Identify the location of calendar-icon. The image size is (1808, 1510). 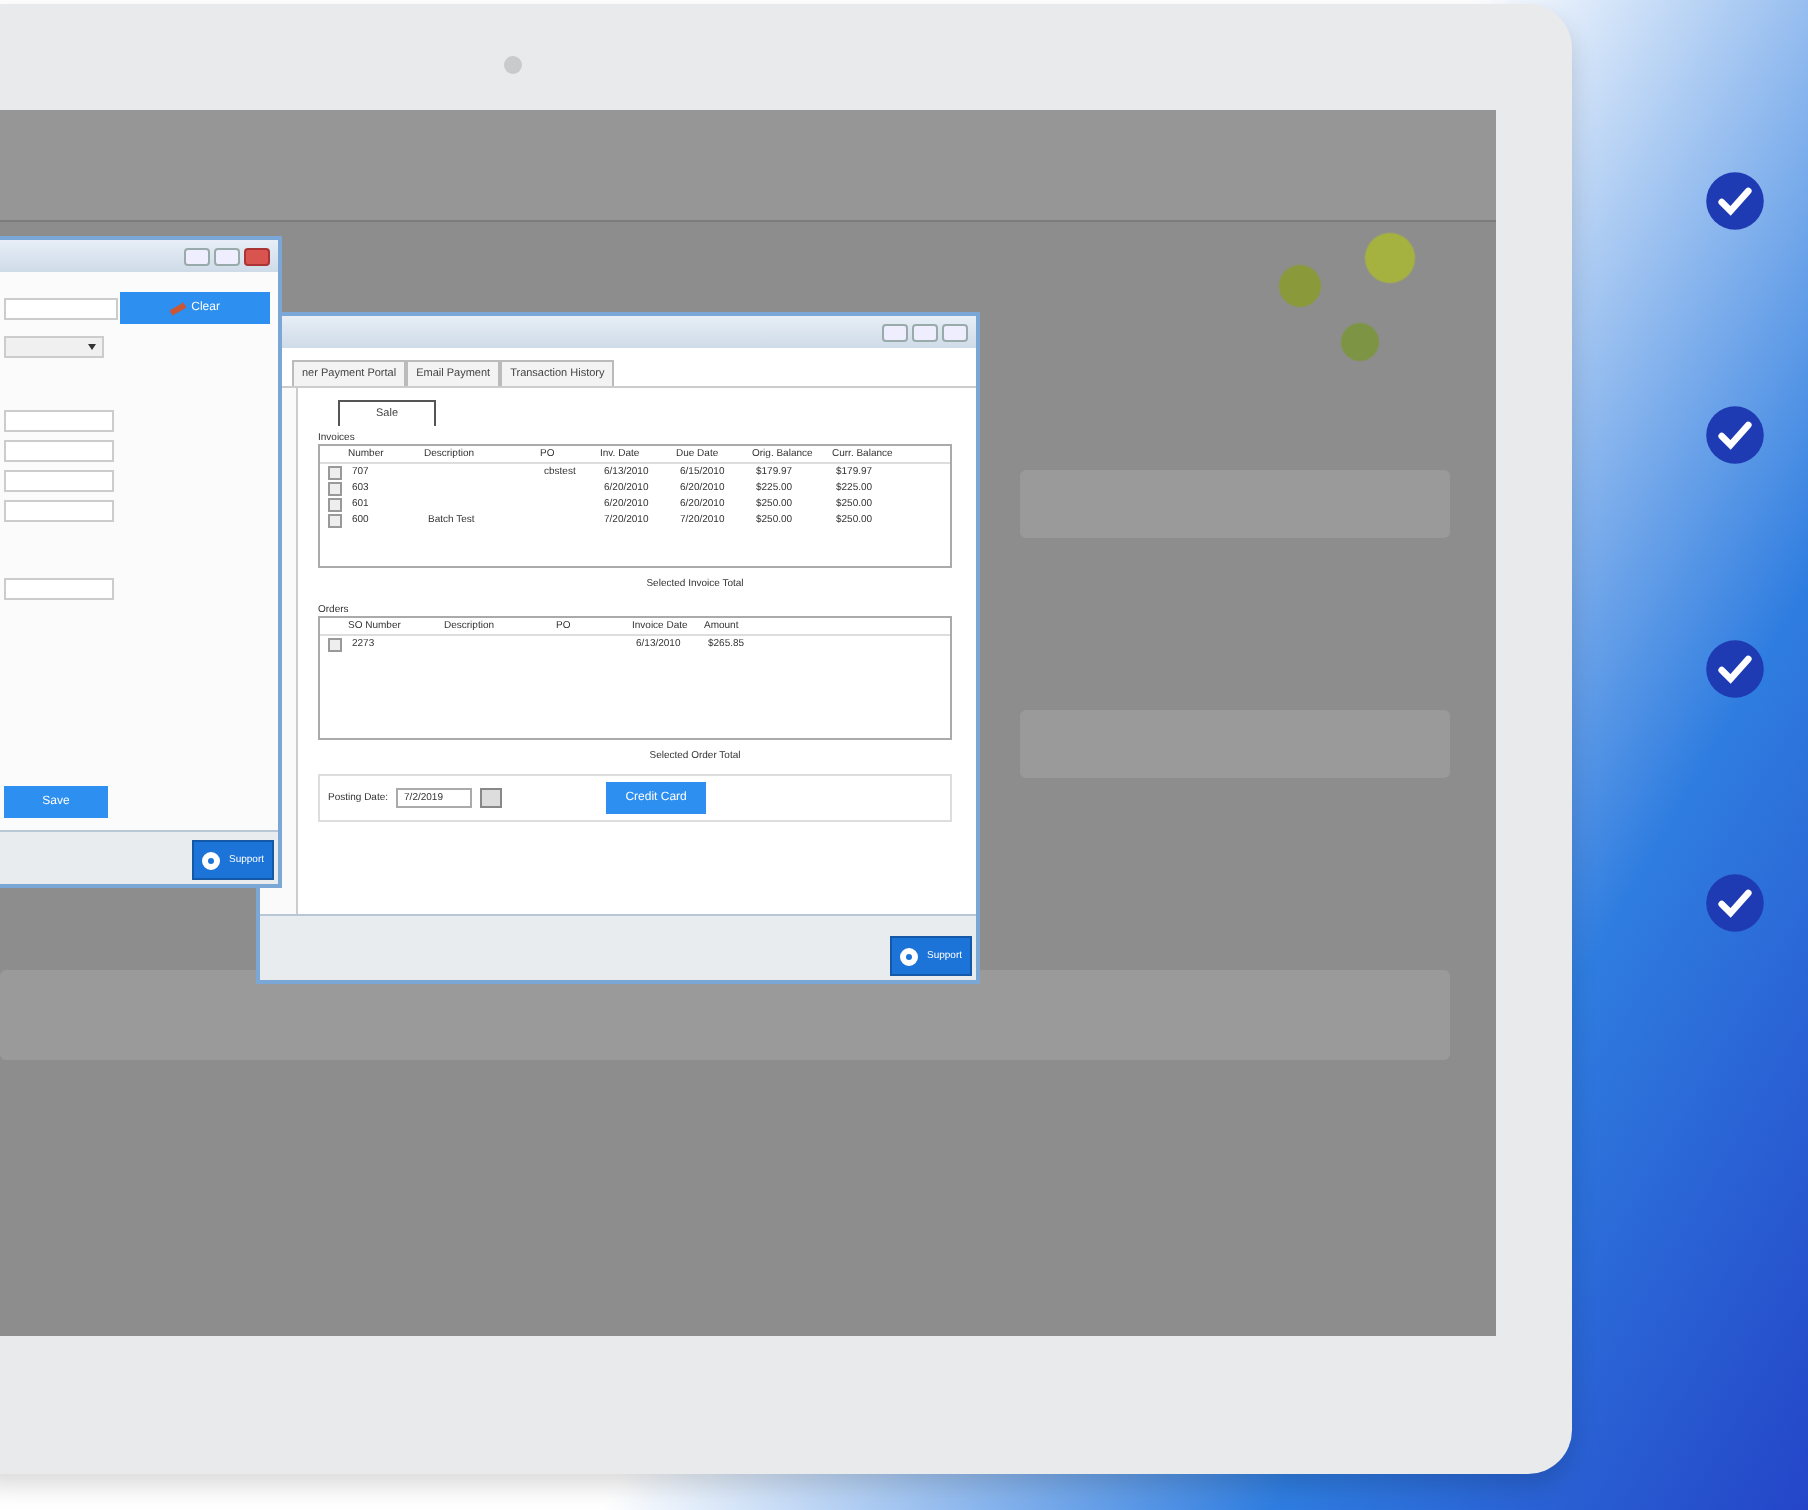
(491, 798).